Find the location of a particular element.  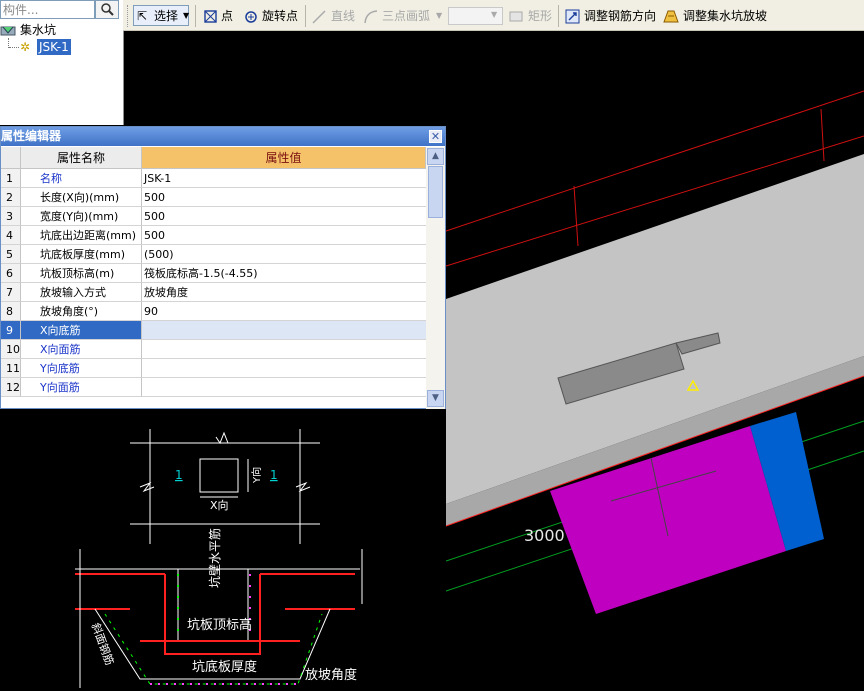

scroll-up-button: ▲ is located at coordinates (435, 156).